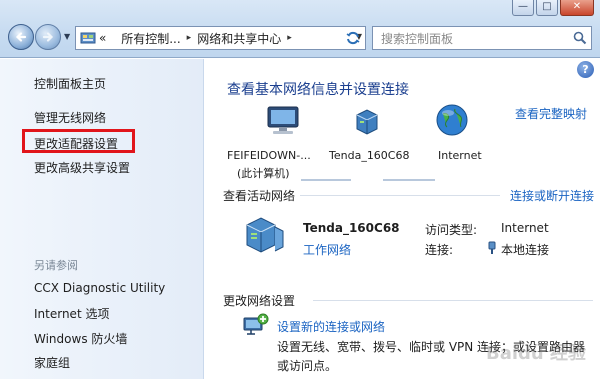 The height and width of the screenshot is (379, 600). I want to click on refresh-icon, so click(353, 38).